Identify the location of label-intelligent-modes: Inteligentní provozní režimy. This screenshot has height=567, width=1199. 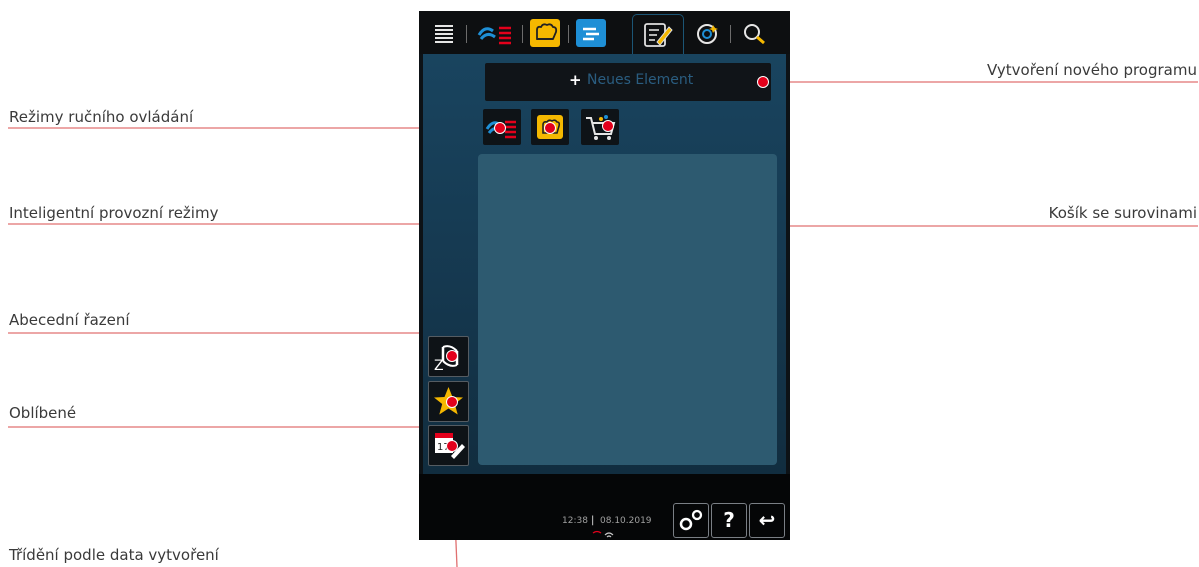
(114, 213).